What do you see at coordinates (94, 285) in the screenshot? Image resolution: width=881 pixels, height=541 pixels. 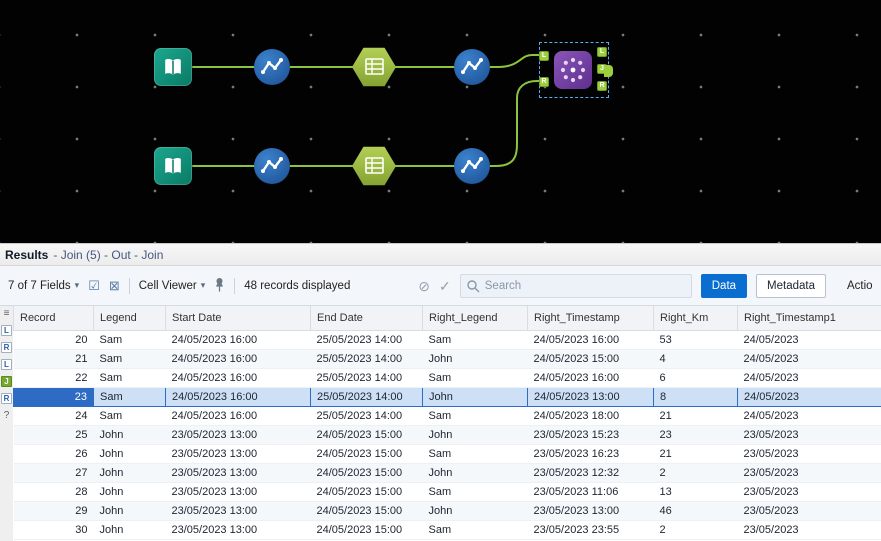 I see `select-fields-icon: ☑` at bounding box center [94, 285].